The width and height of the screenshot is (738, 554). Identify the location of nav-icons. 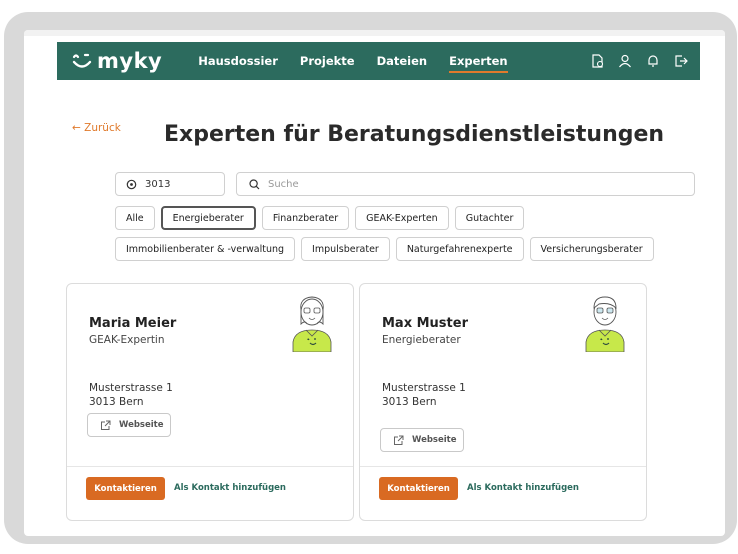
(639, 61).